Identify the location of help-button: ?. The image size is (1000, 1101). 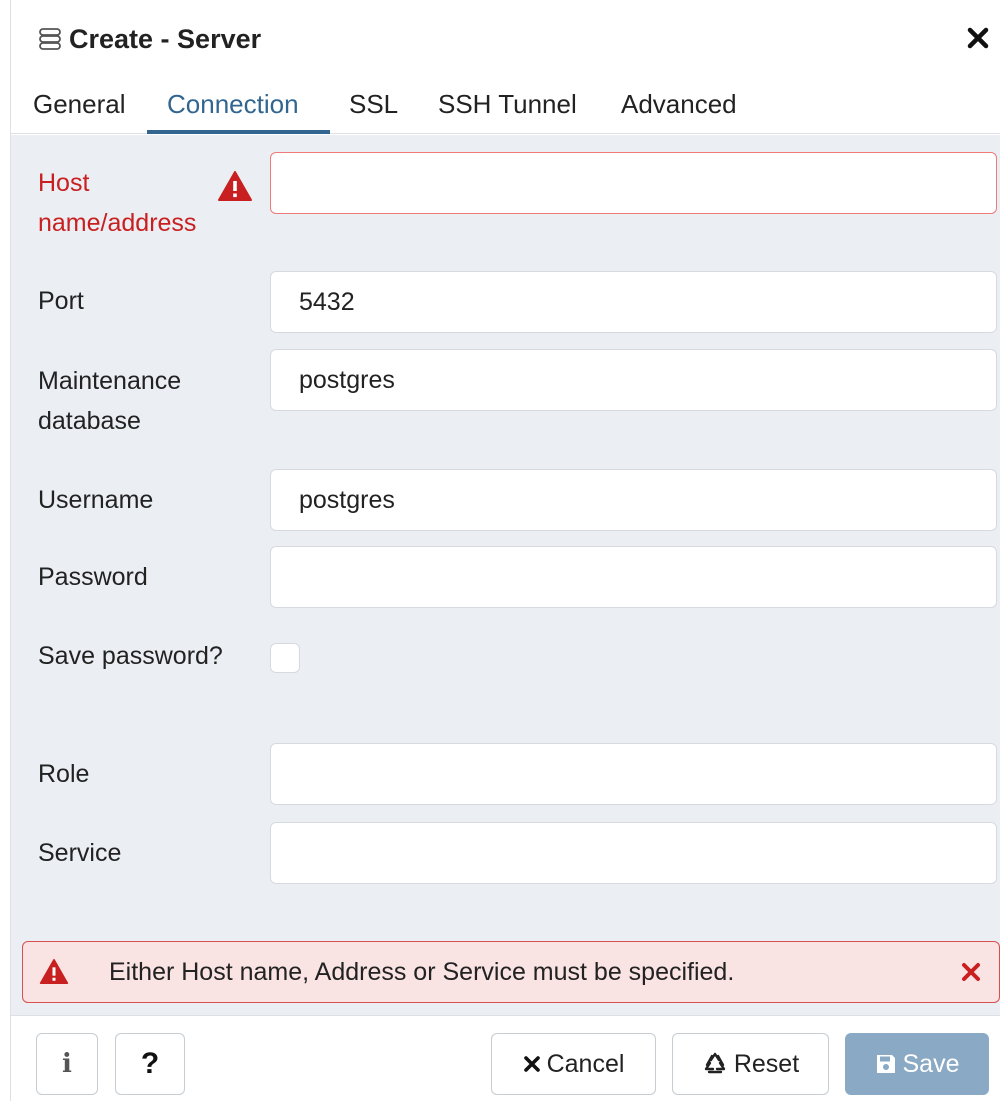
(150, 1064).